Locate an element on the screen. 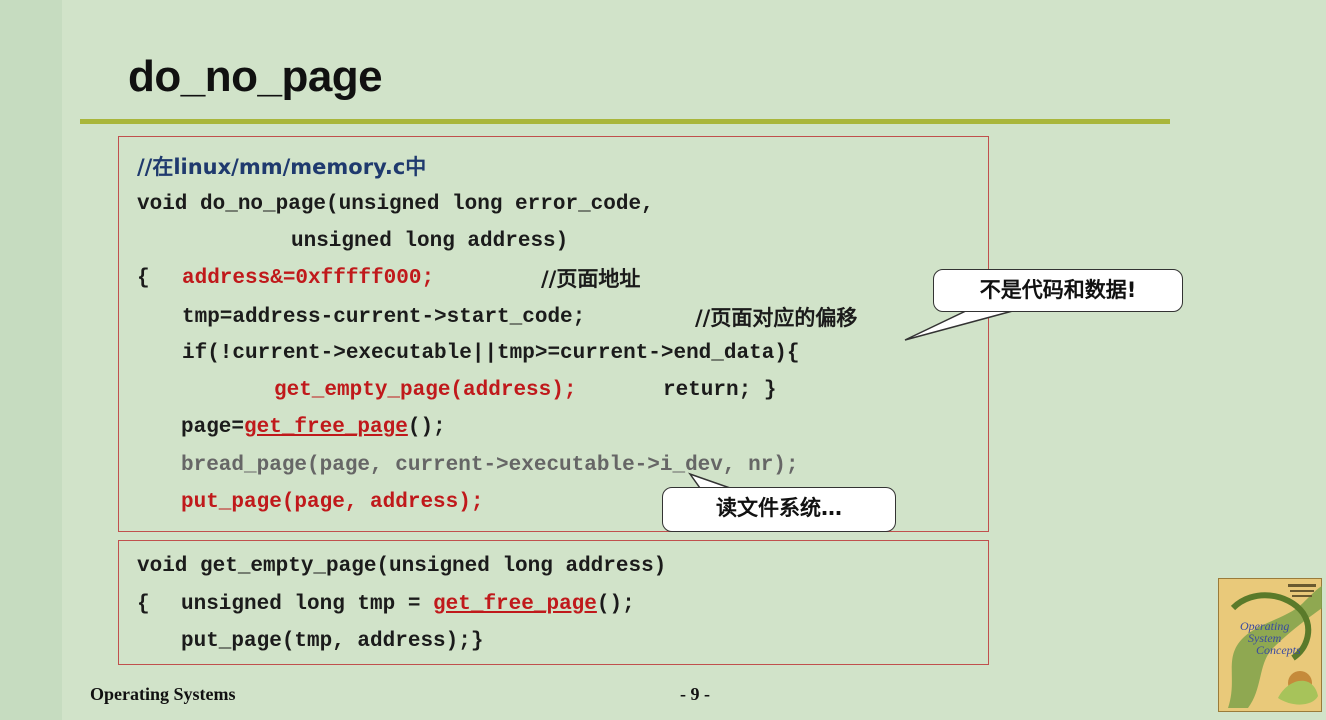 The image size is (1326, 720). callout-tails is located at coordinates (854, 398).